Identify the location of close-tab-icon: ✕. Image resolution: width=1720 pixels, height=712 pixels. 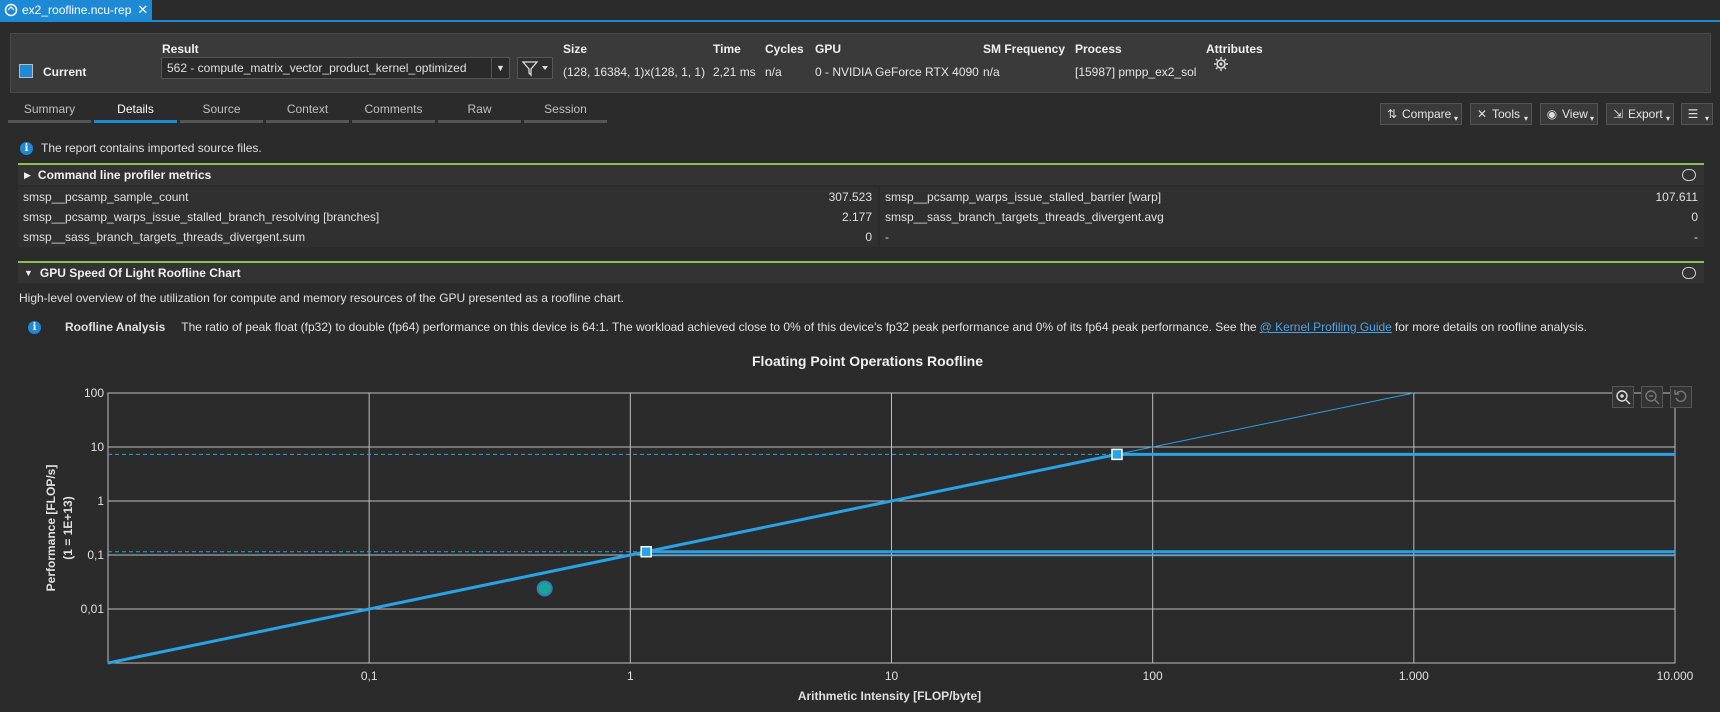
(142, 10).